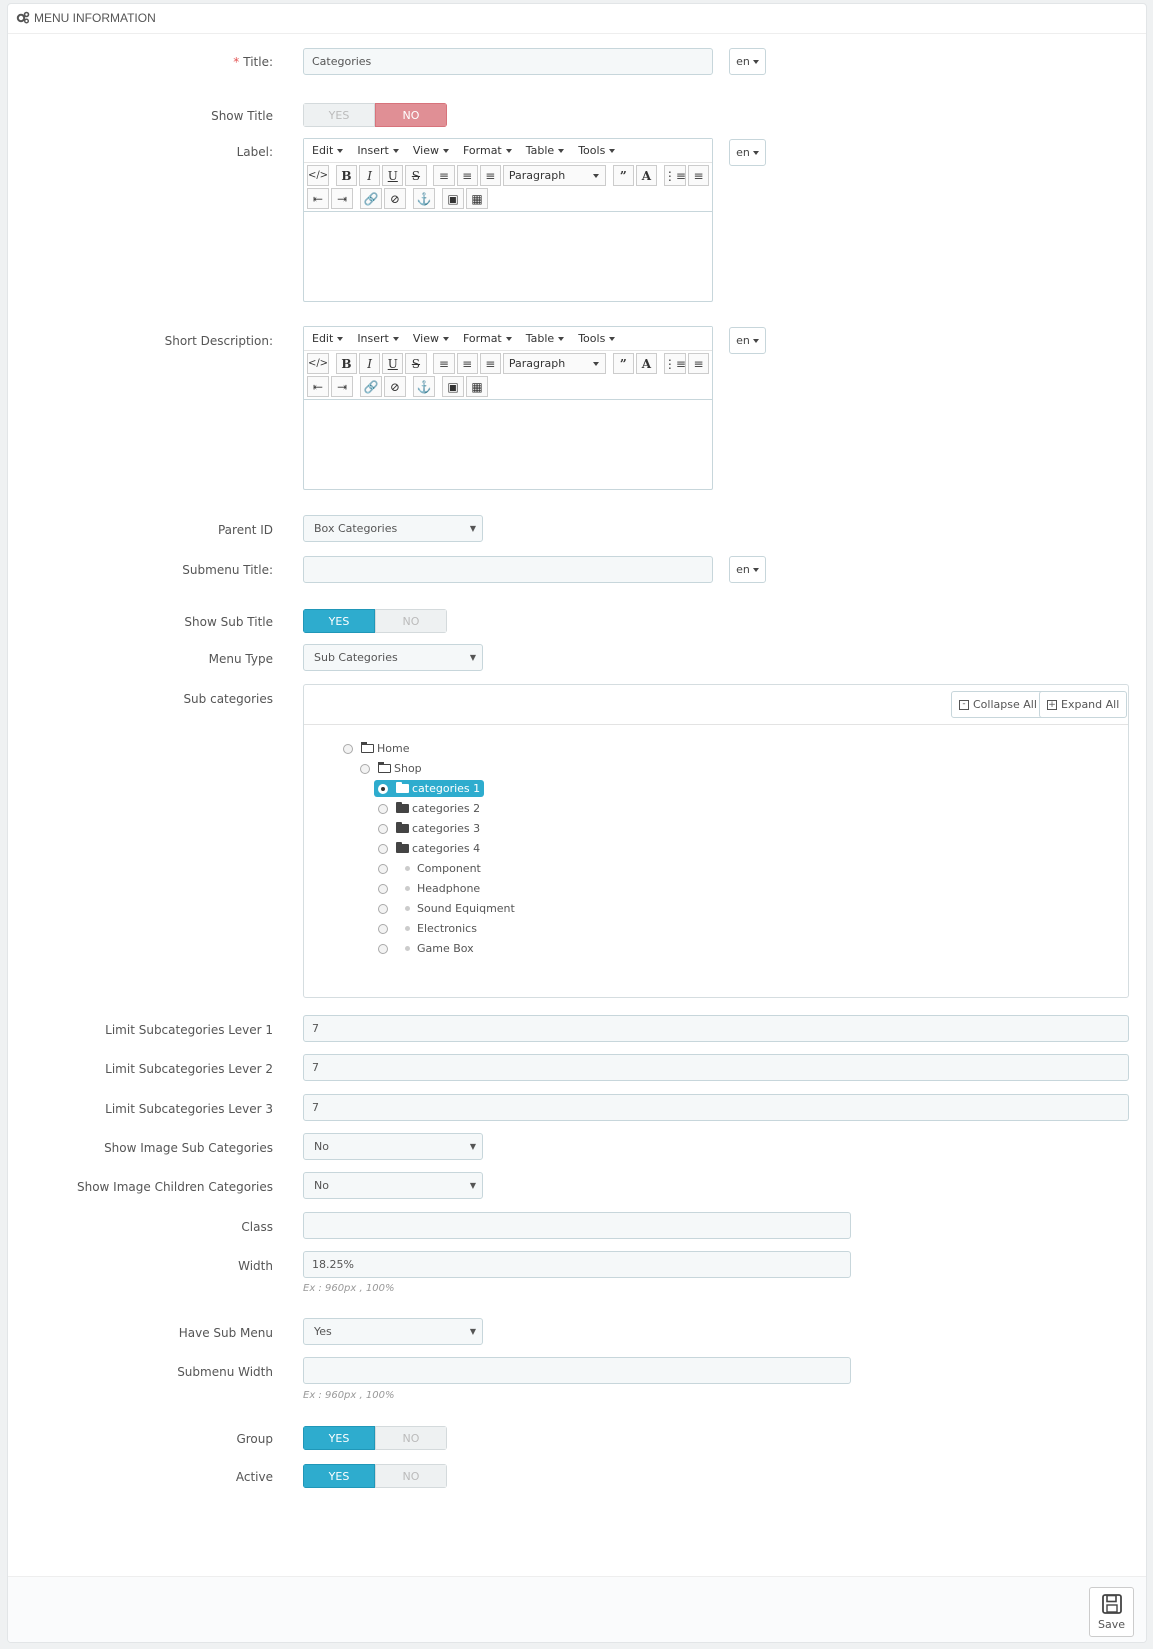  Describe the element at coordinates (508, 257) in the screenshot. I see `label-editor-area` at that location.